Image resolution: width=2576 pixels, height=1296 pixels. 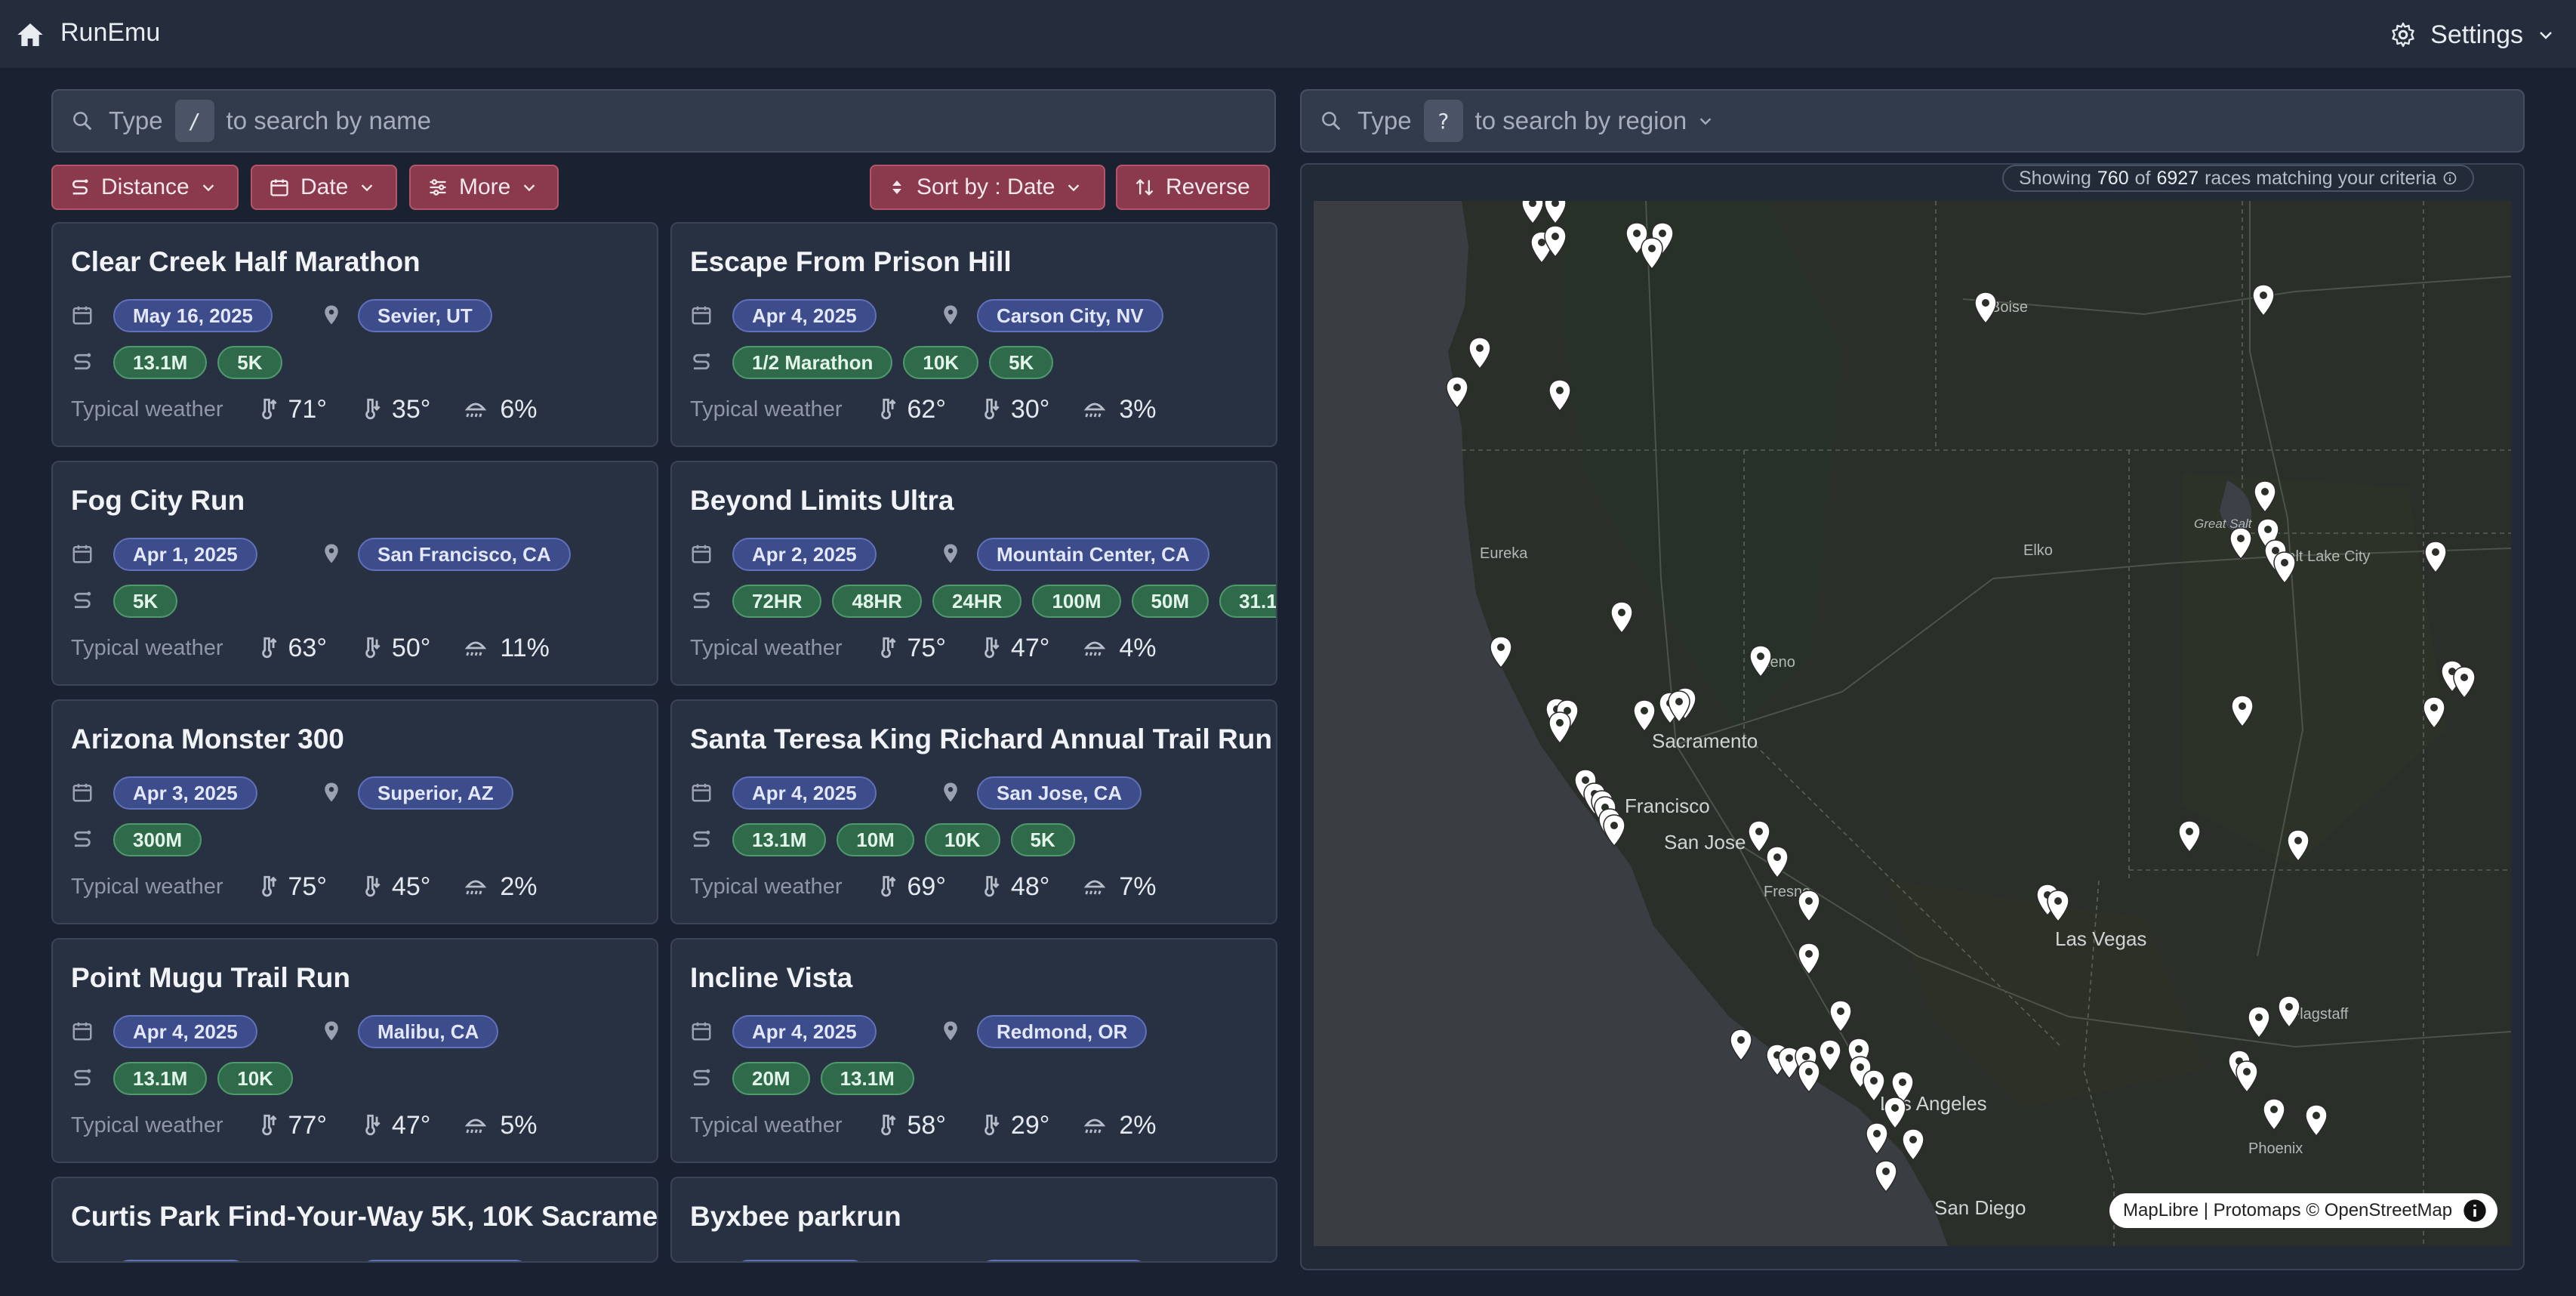 I want to click on race-date-chip: Apr 1, 2025, so click(x=185, y=554).